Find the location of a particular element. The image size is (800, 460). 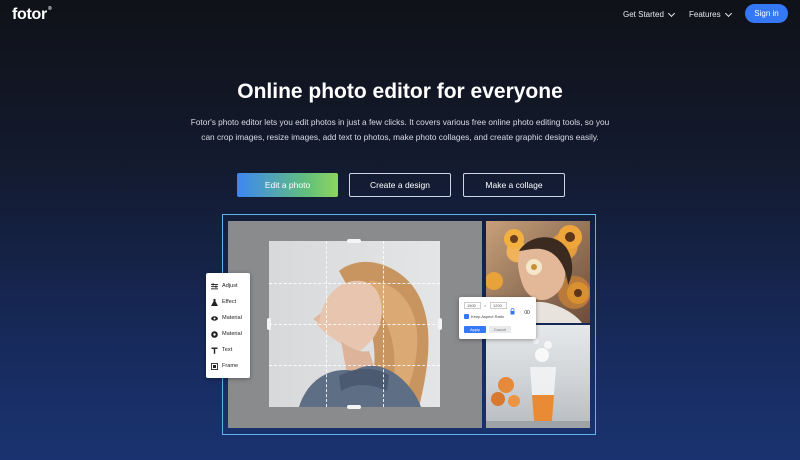

tool-label: Text is located at coordinates (227, 350).